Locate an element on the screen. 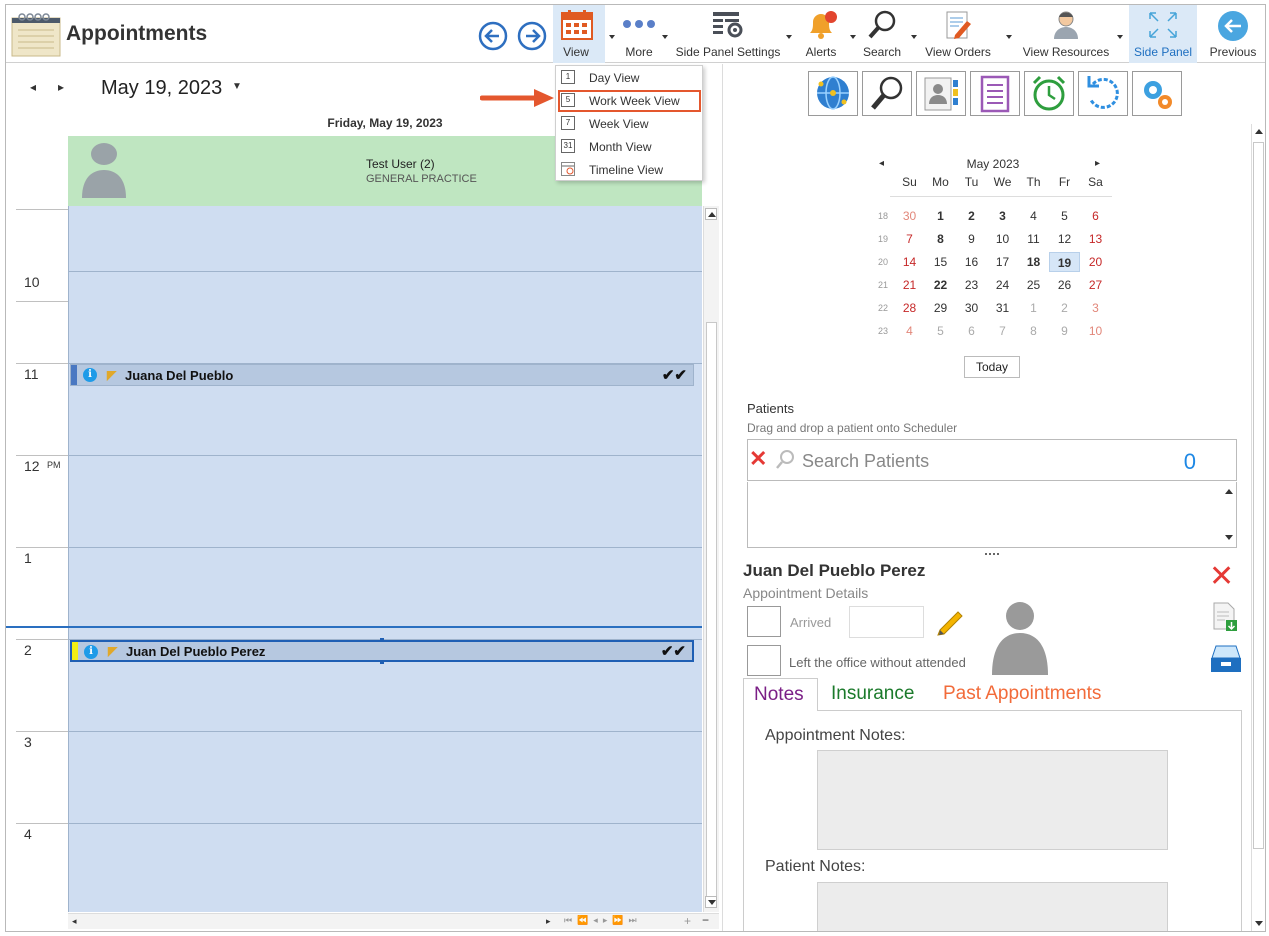  prev-day-icon: ◂ is located at coordinates (33, 87).